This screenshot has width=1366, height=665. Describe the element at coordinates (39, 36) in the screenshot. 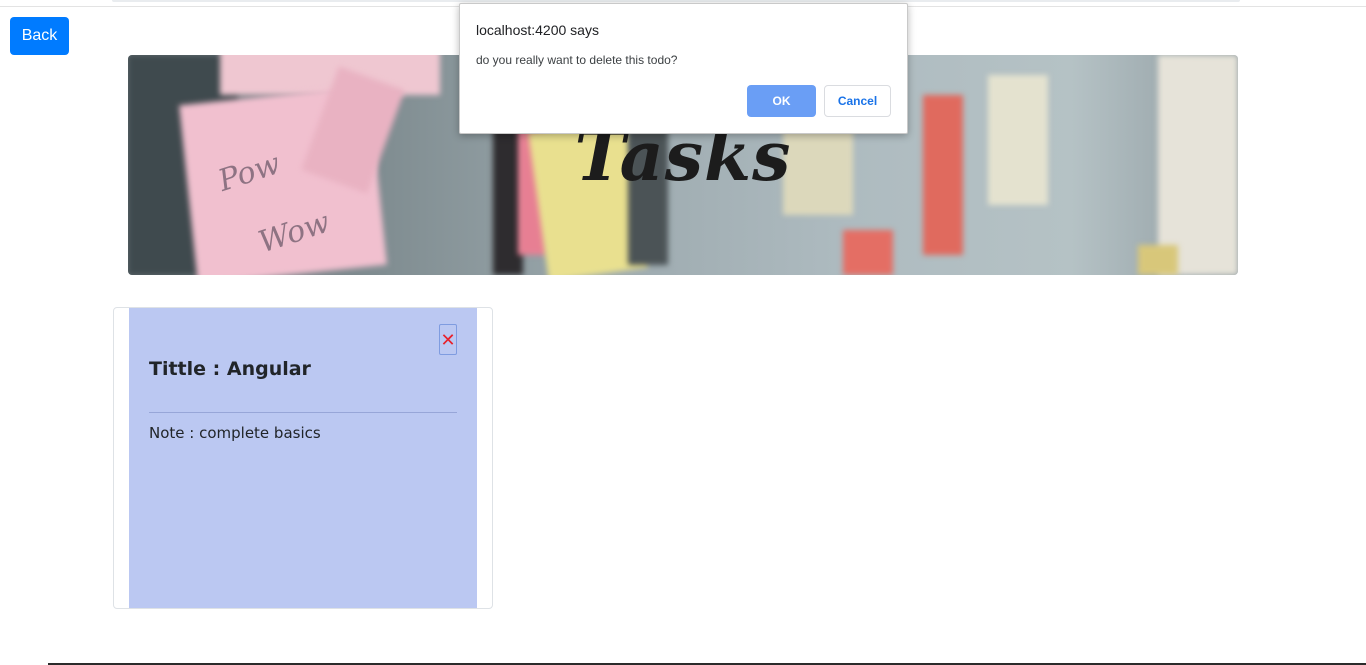

I see `back-button: Back` at that location.